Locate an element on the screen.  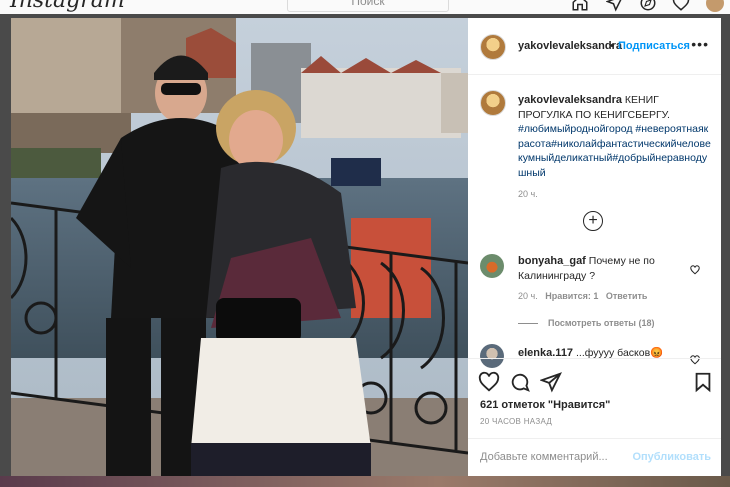
post-timestamp: 20 ЧАСОВ НАЗАД is located at coordinates (516, 421).